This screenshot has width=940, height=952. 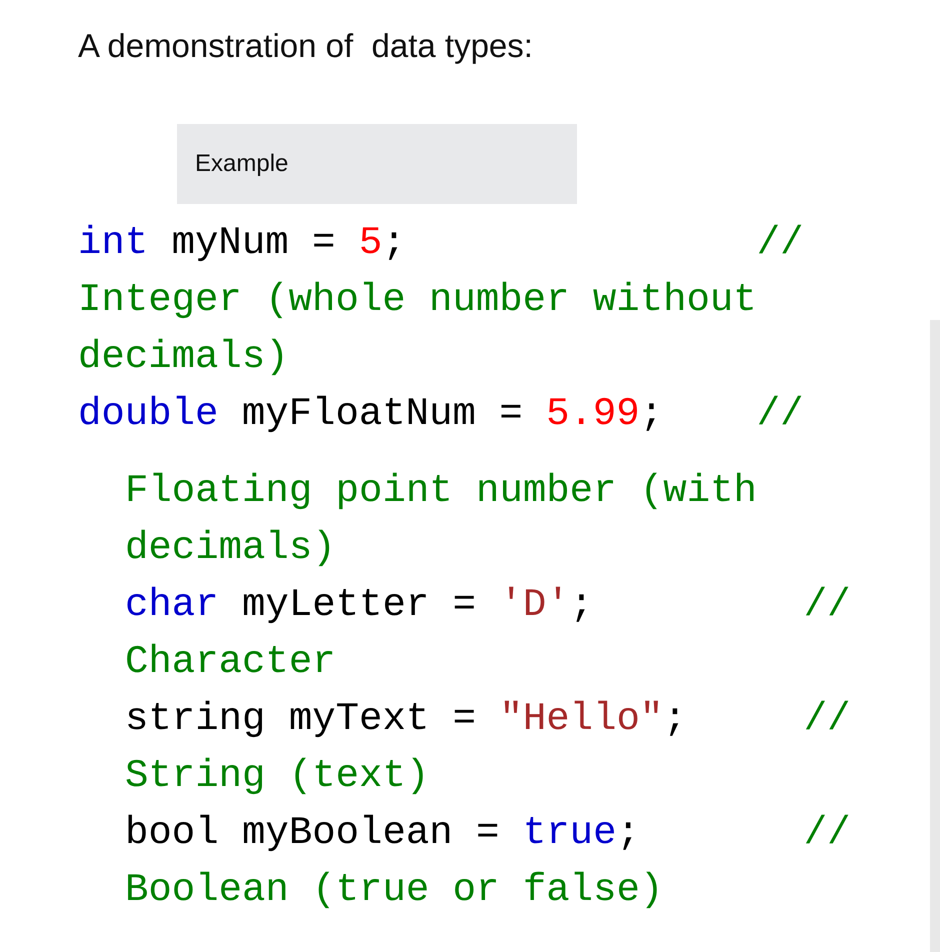 I want to click on code-token: true, so click(x=569, y=833).